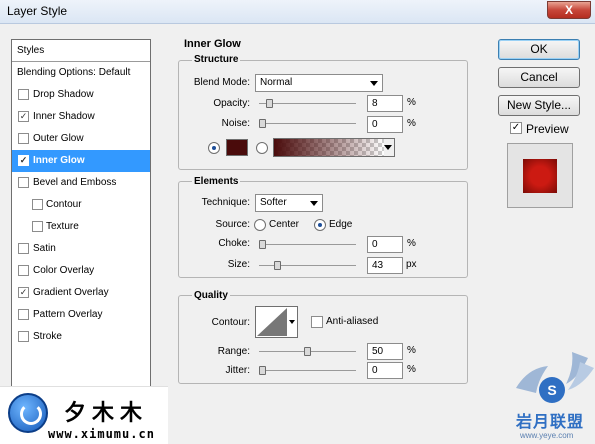  I want to click on source-edge-label: Edge, so click(341, 224).